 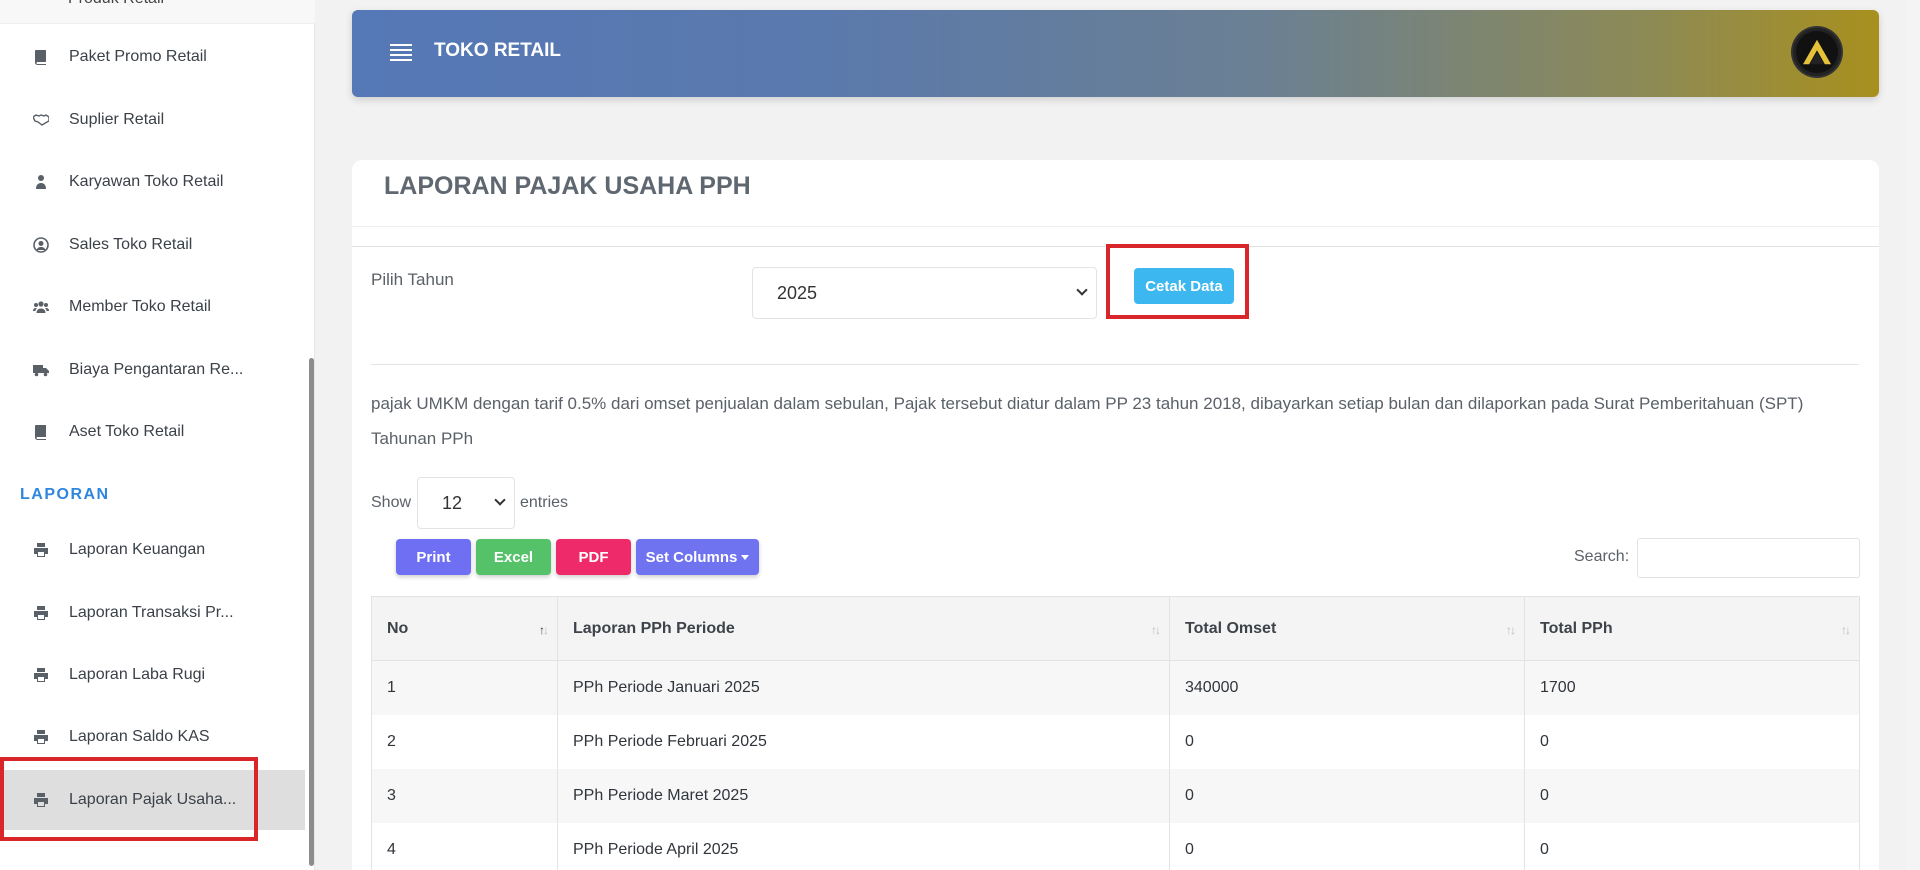 I want to click on cell-no: 1, so click(x=464, y=687).